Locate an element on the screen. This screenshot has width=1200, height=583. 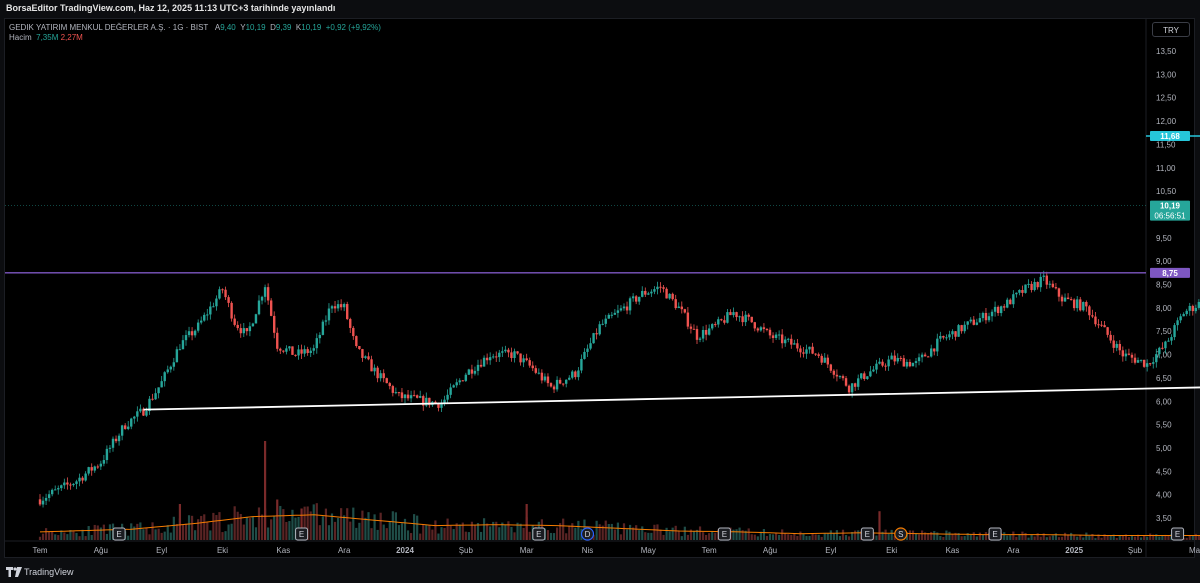
x-axis-tick: Eki is located at coordinates (891, 550).